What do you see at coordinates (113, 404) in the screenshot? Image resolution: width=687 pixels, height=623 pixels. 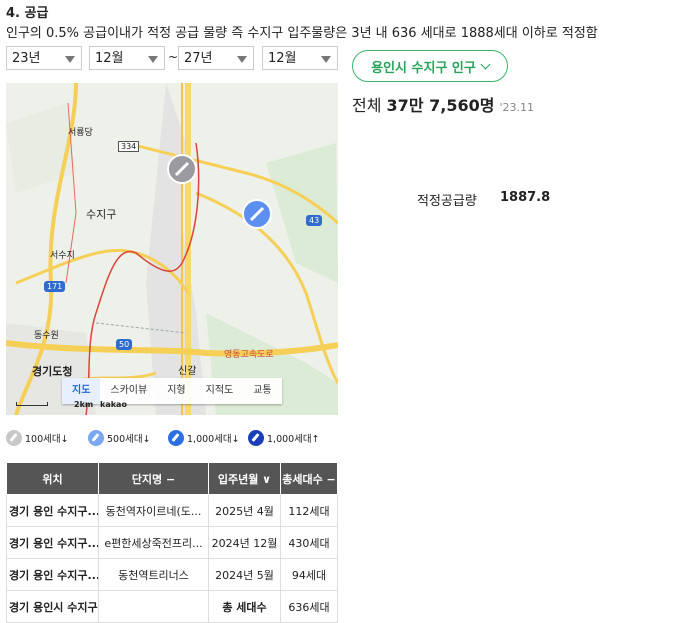 I see `map-logo: kakao` at bounding box center [113, 404].